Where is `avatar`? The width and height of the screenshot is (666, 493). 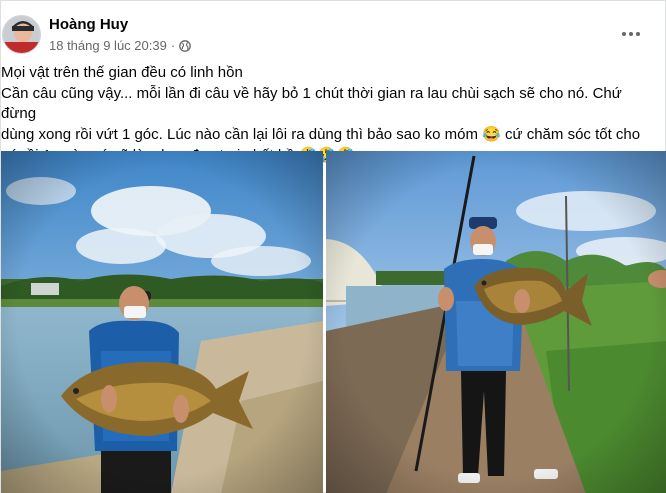 avatar is located at coordinates (21, 34).